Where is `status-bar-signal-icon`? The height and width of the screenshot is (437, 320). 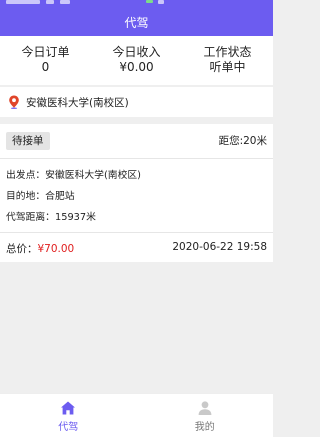 status-bar-signal-icon is located at coordinates (149, 1).